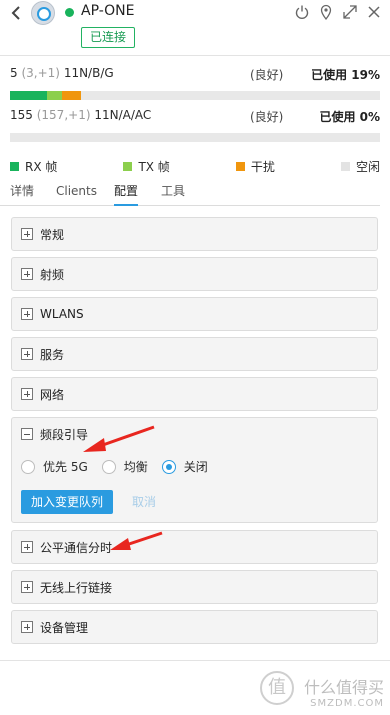 The height and width of the screenshot is (715, 390). Describe the element at coordinates (343, 693) in the screenshot. I see `watermark: 什么值得买 SMZDM.COM` at that location.